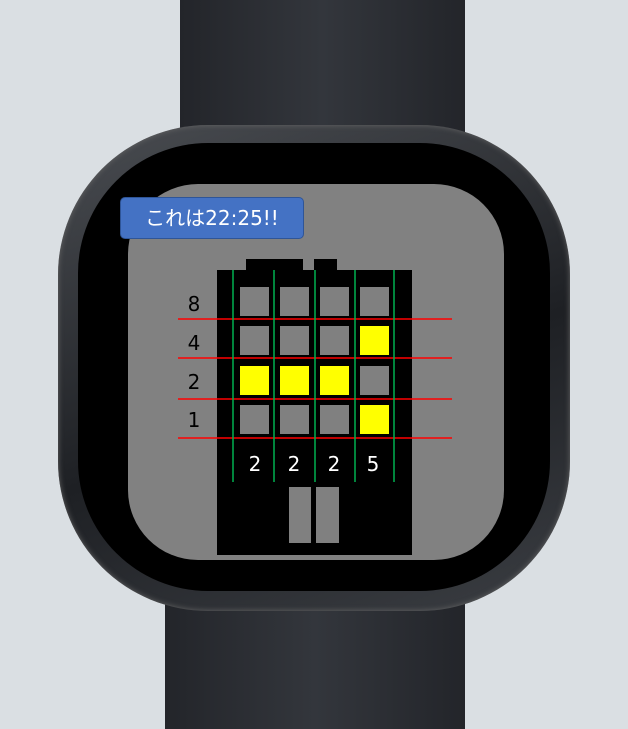  I want to click on digit-minute-tens: 2, so click(334, 464).